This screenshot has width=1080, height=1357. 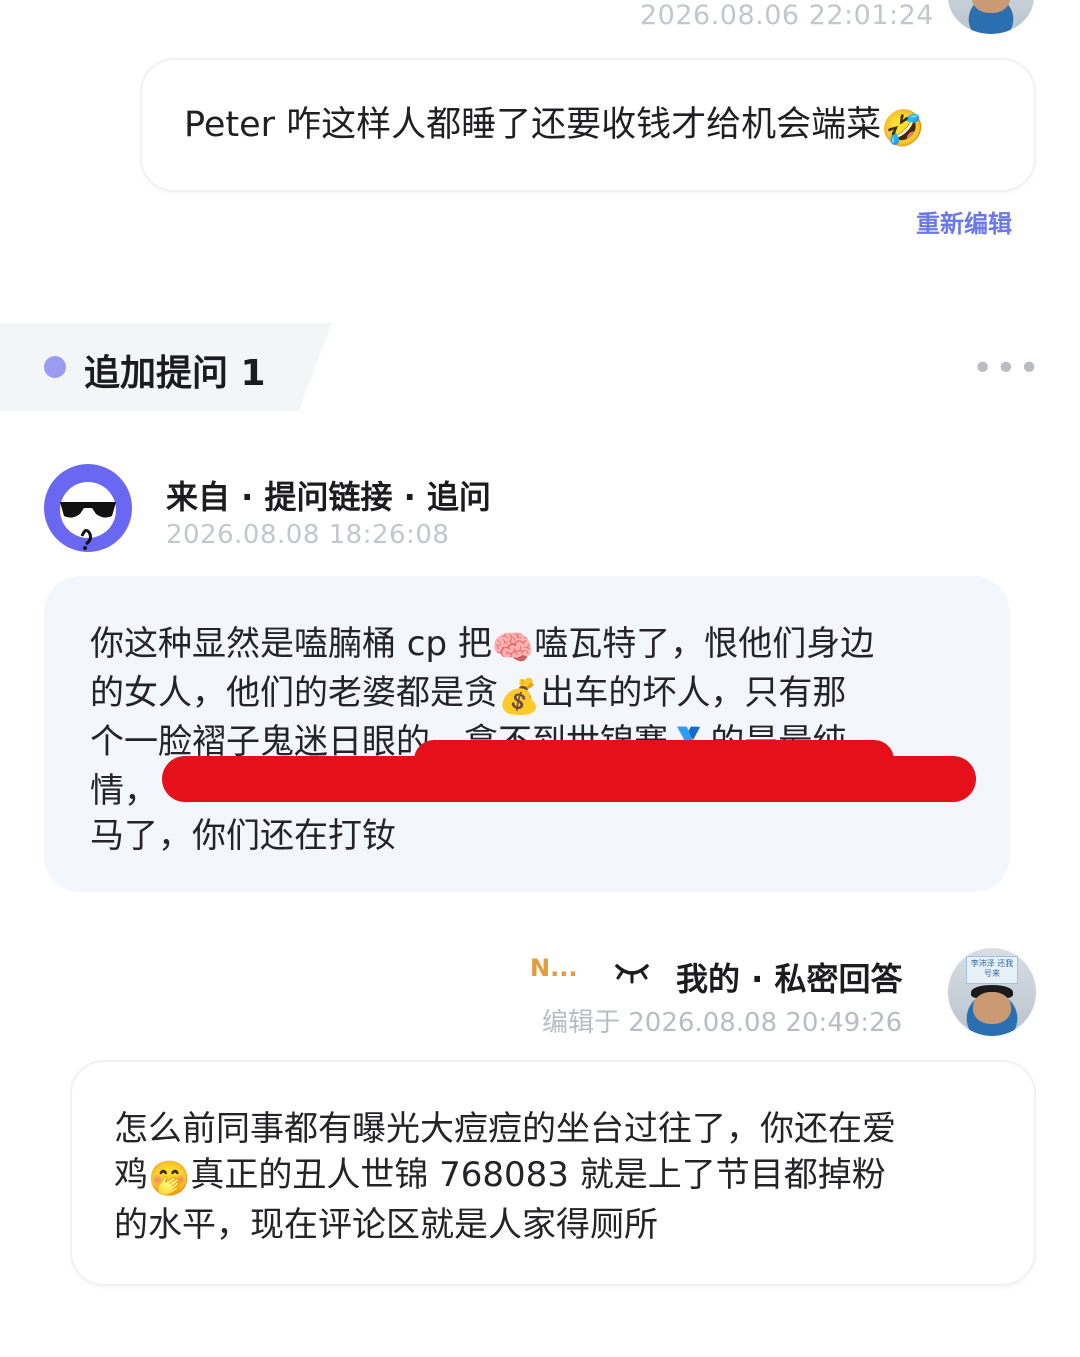 I want to click on re-edit-link: 重新编辑, so click(x=964, y=221).